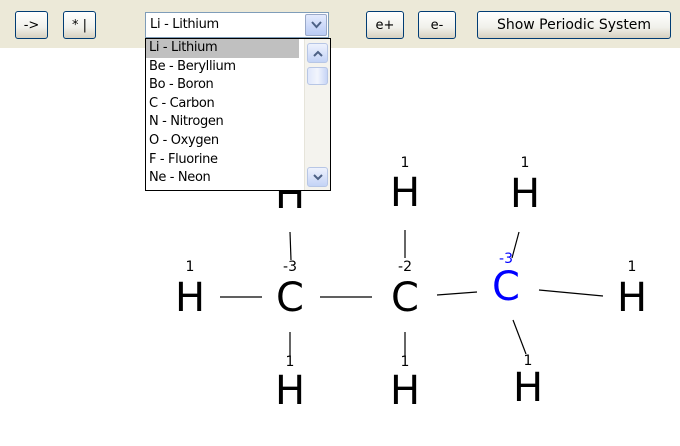 The height and width of the screenshot is (446, 680). What do you see at coordinates (506, 259) in the screenshot?
I see `oxidation-c3: -3` at bounding box center [506, 259].